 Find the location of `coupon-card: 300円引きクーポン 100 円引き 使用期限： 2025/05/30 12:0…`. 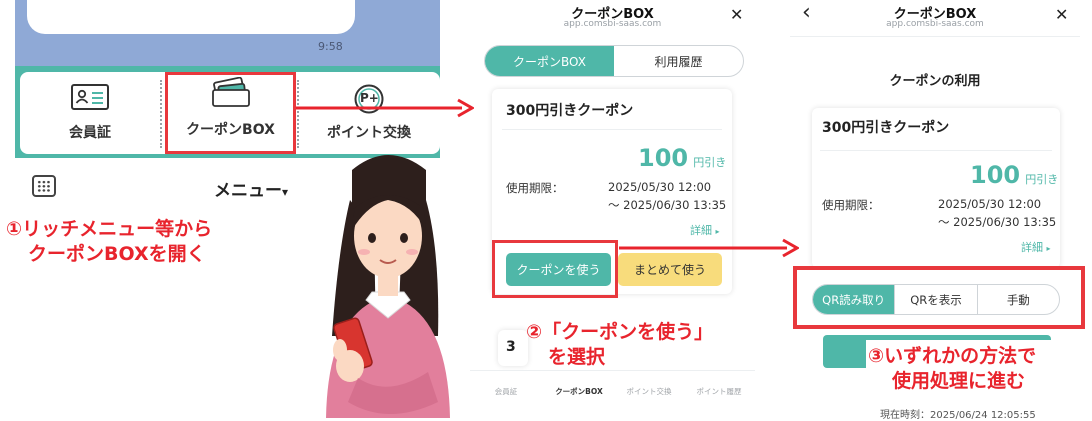

coupon-card: 300円引きクーポン 100 円引き 使用期限： 2025/05/30 12:0… is located at coordinates (936, 188).